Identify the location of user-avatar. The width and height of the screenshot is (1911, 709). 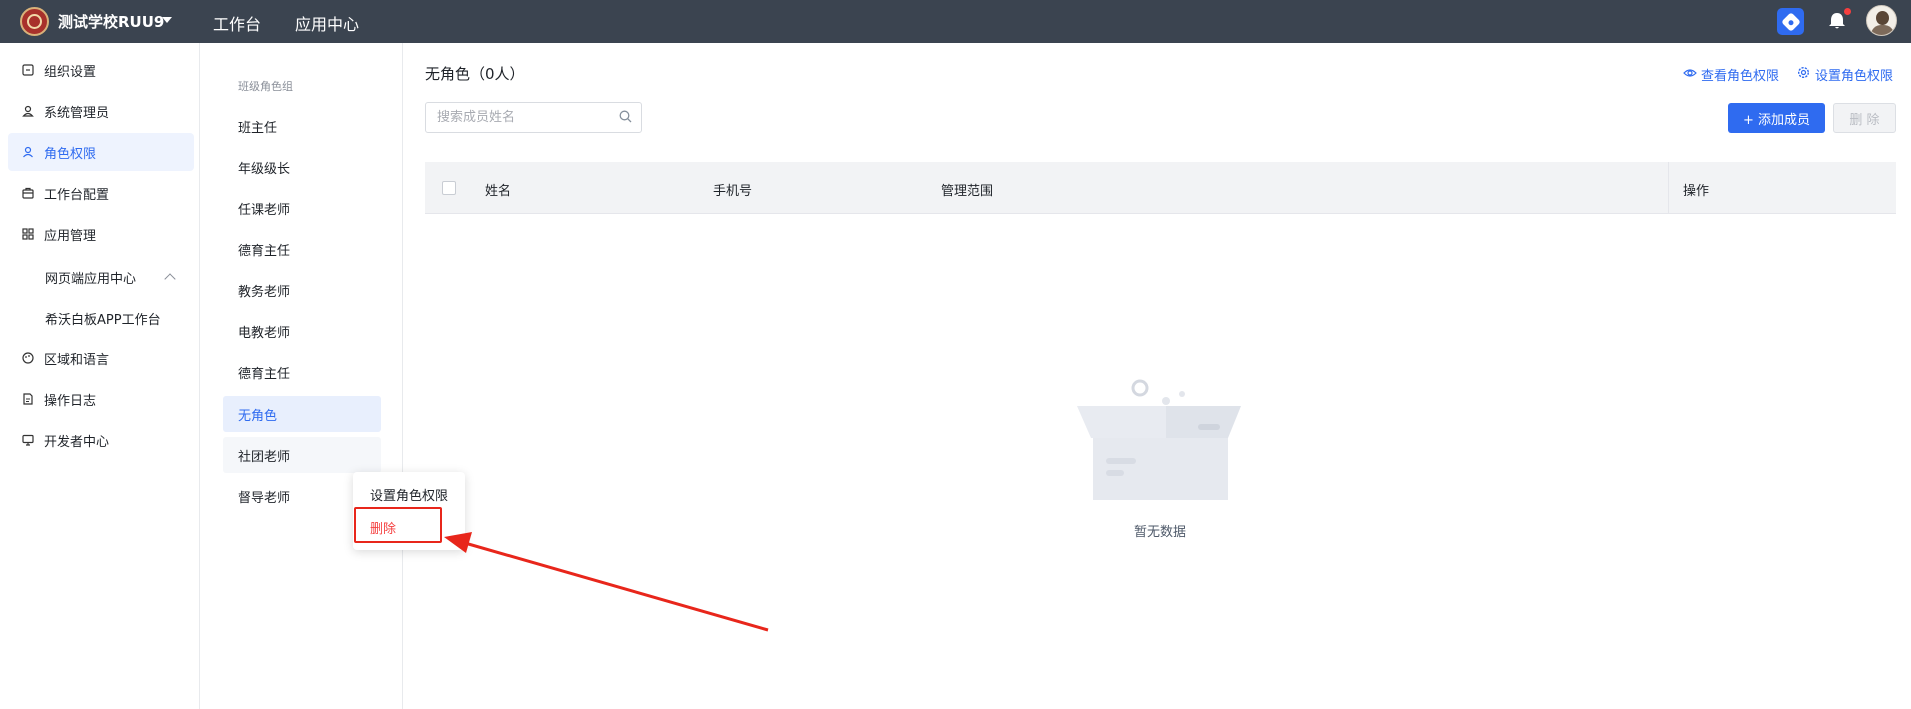
(1881, 20).